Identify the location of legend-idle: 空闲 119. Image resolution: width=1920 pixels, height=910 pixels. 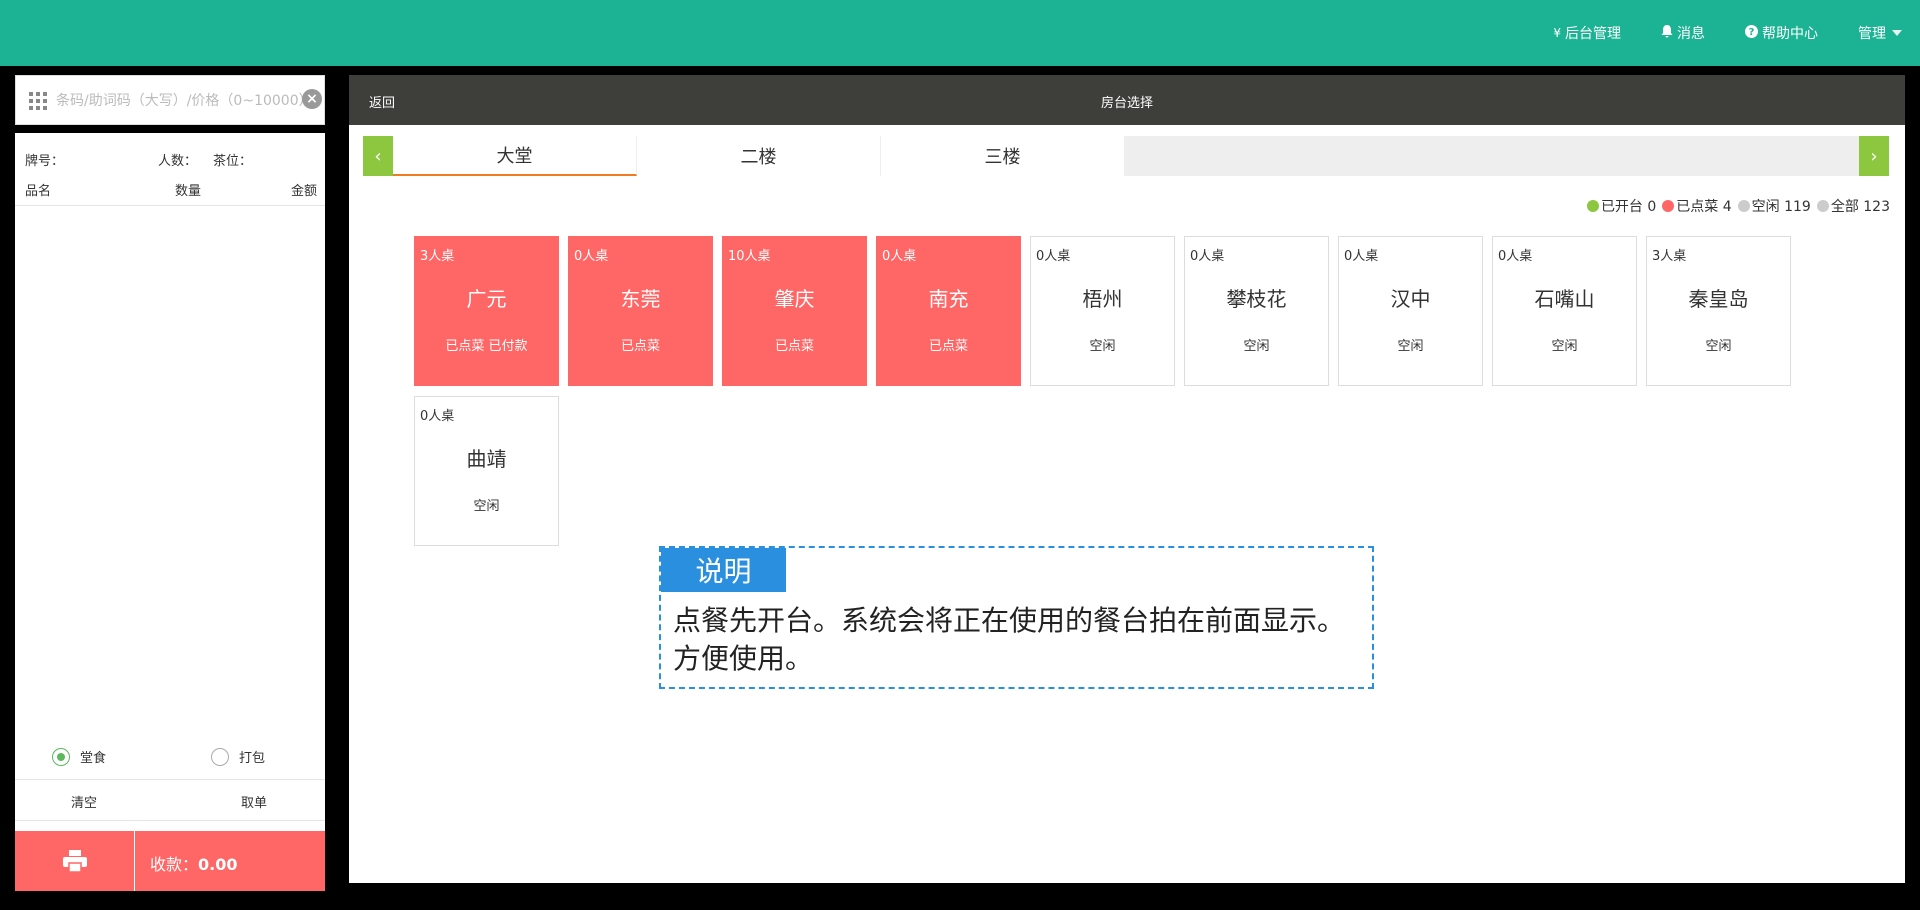
(1774, 206).